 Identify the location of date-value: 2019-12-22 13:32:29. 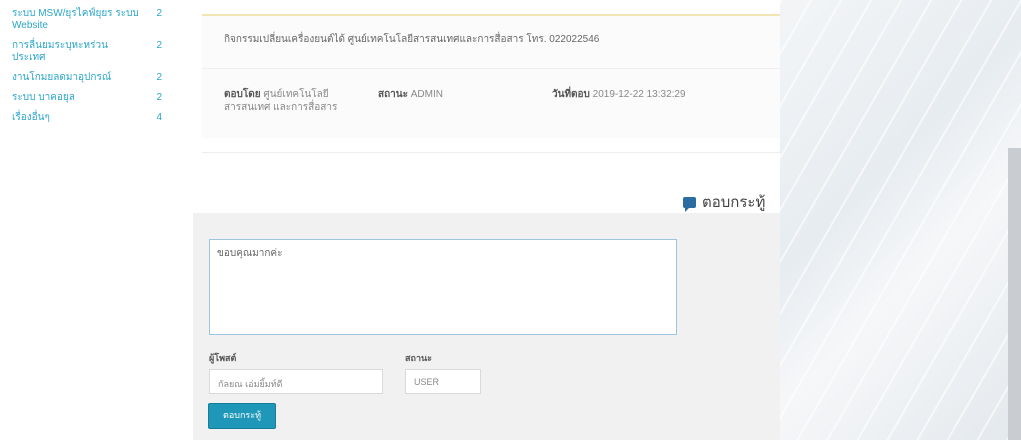
(639, 94).